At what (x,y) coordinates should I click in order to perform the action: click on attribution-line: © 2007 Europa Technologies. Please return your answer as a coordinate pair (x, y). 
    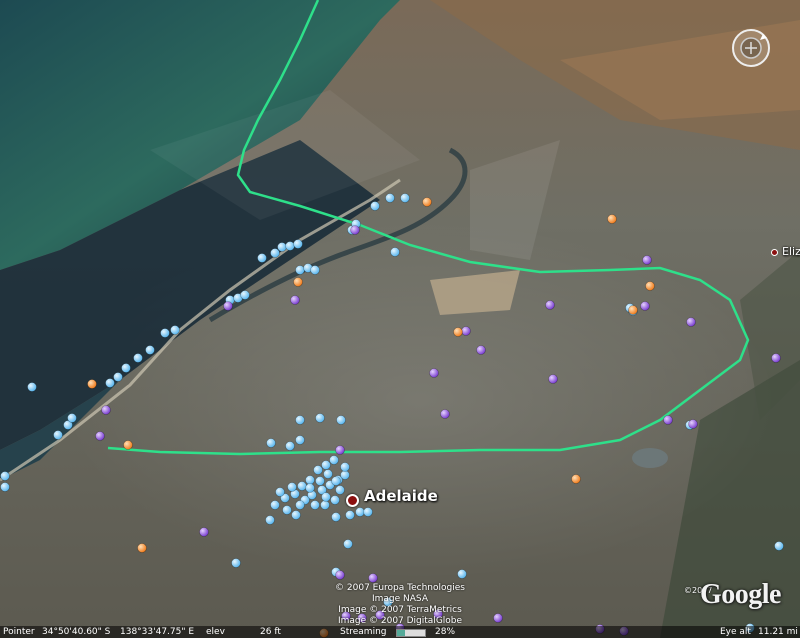
    Looking at the image, I should click on (400, 588).